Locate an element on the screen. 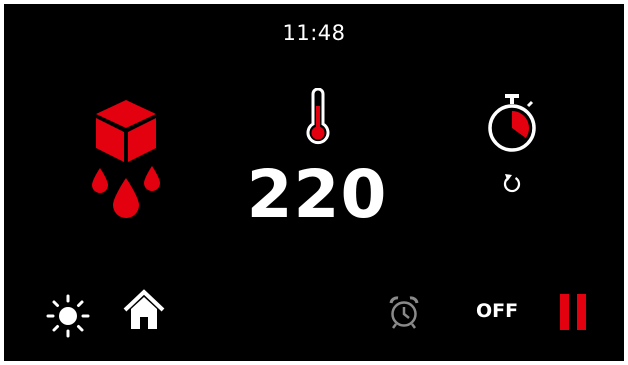  off-button: OFF is located at coordinates (497, 311).